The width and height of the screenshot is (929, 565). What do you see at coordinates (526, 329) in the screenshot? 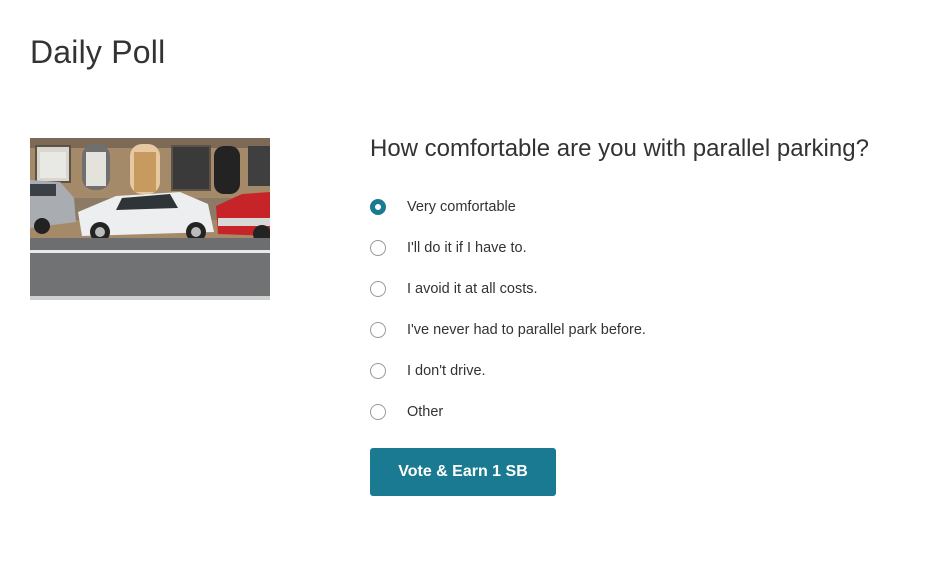
I see `option-label: I've never had to parallel park before.` at bounding box center [526, 329].